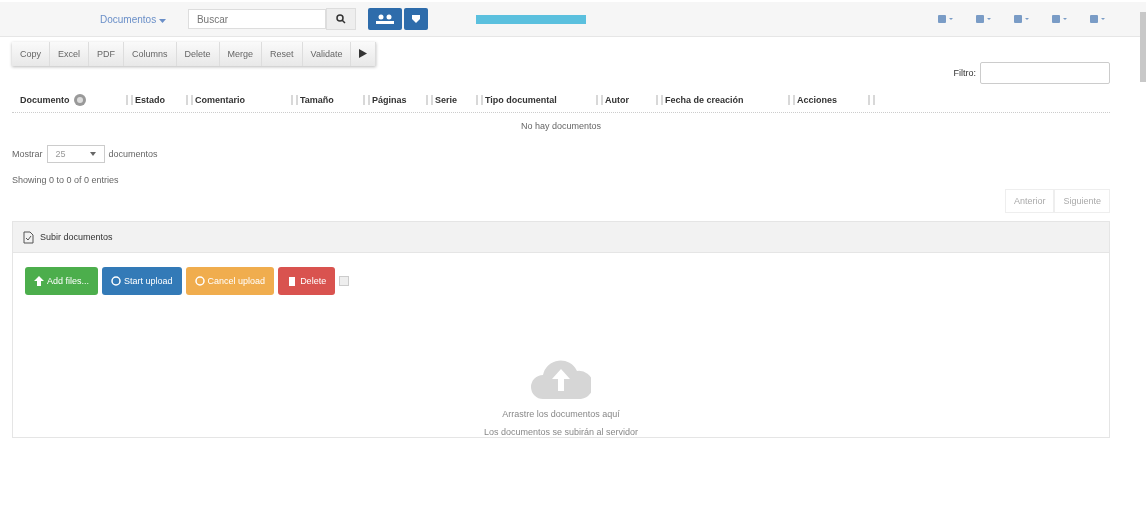  What do you see at coordinates (66, 180) in the screenshot?
I see `entries-info: Showing 0 to 0 of 0 entries` at bounding box center [66, 180].